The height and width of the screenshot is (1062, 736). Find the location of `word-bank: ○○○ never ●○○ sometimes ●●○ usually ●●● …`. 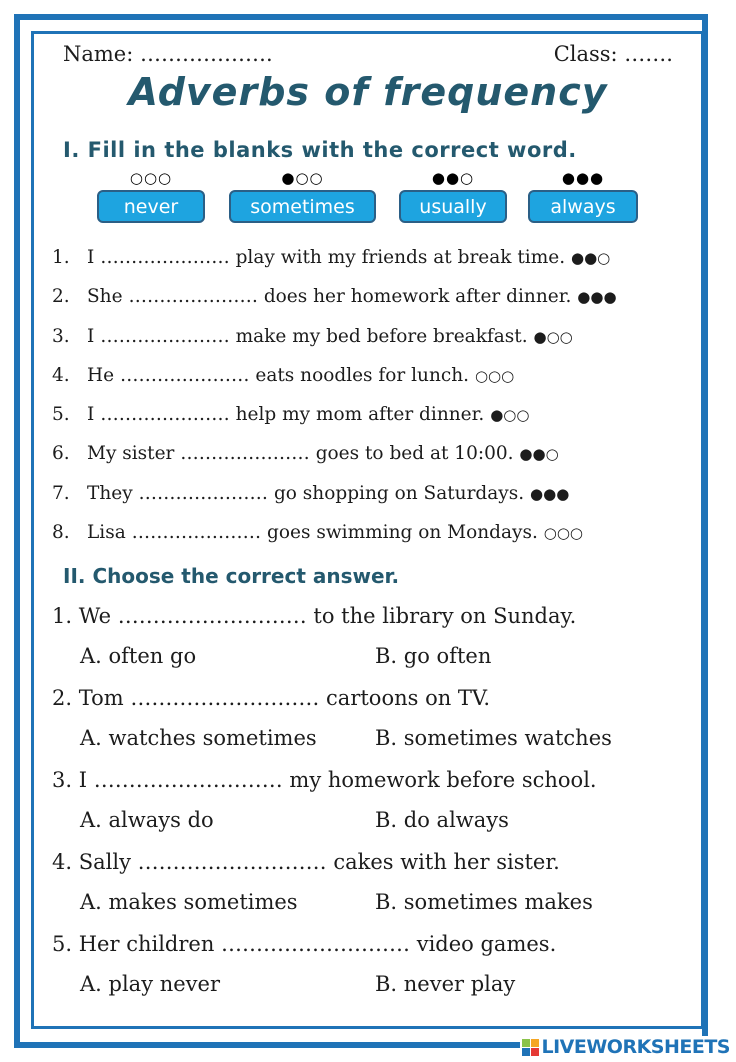

word-bank: ○○○ never ●○○ sometimes ●●○ usually ●●● … is located at coordinates (368, 198).